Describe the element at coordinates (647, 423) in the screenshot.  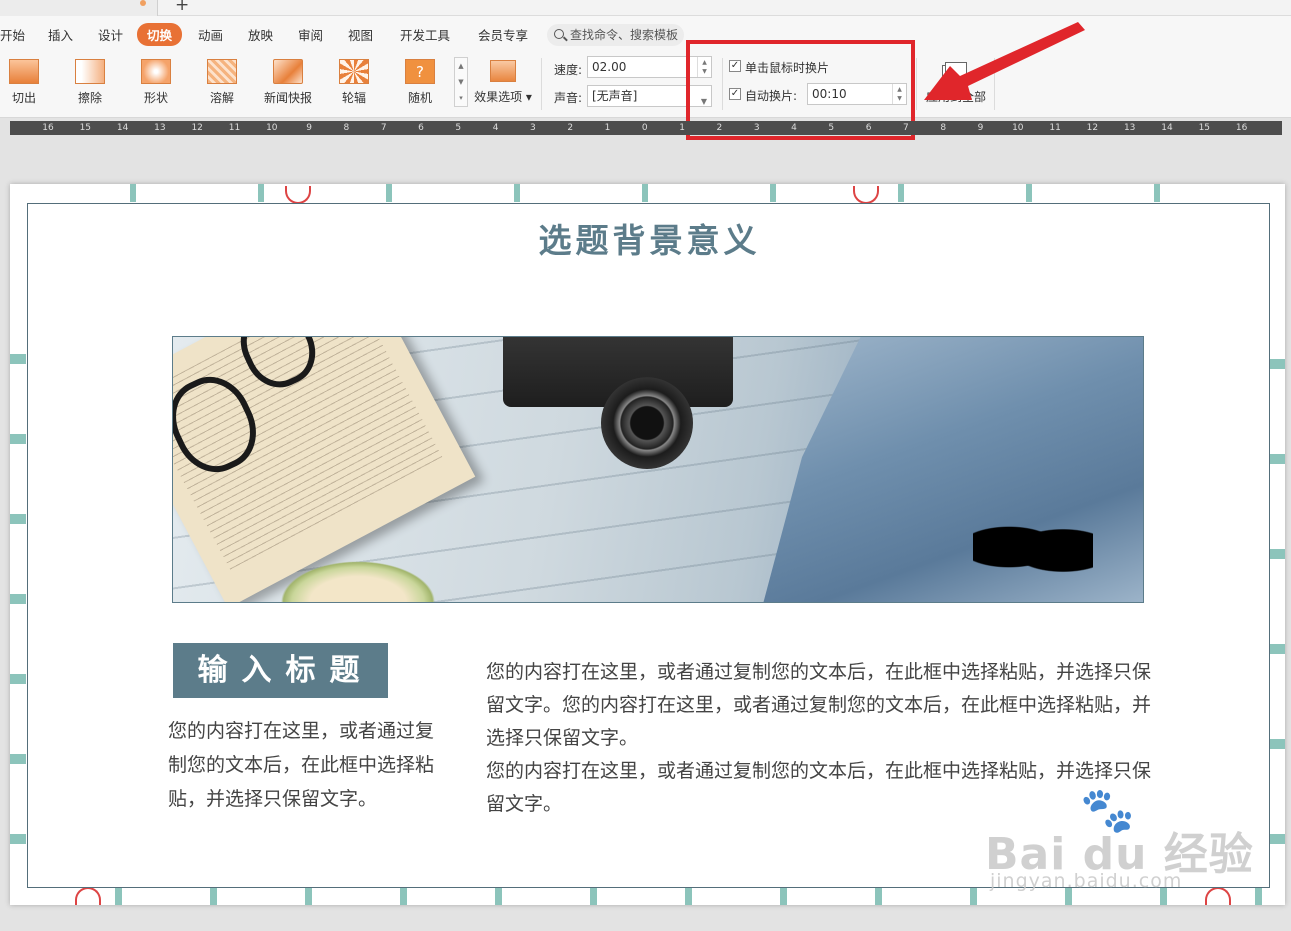
I see `camera-lens-image` at that location.